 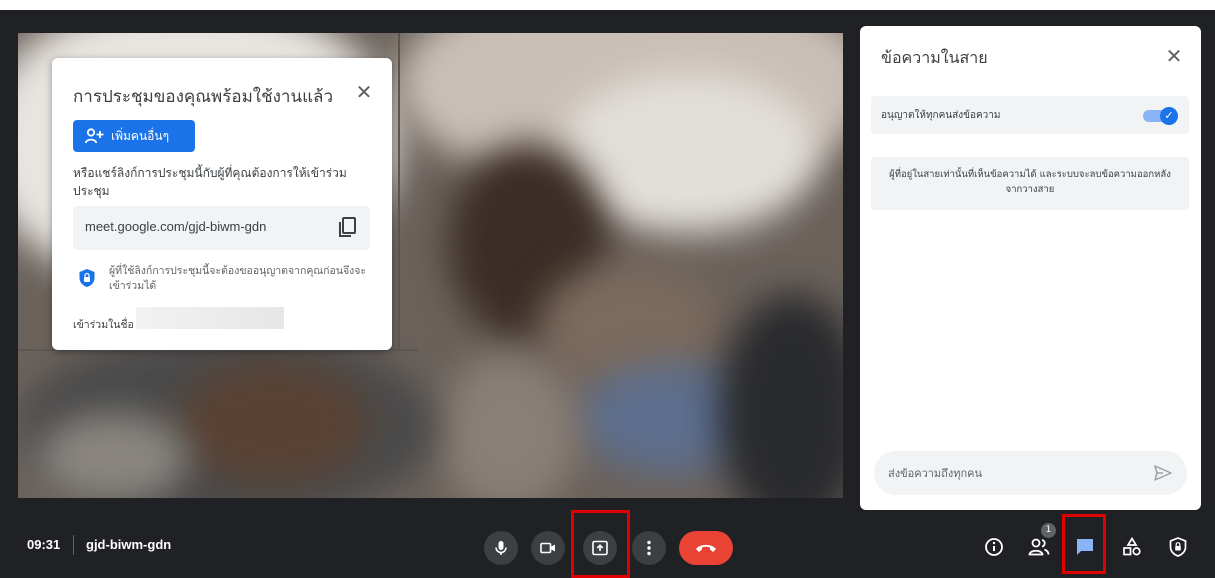 What do you see at coordinates (1169, 116) in the screenshot?
I see `check-icon: ✓` at bounding box center [1169, 116].